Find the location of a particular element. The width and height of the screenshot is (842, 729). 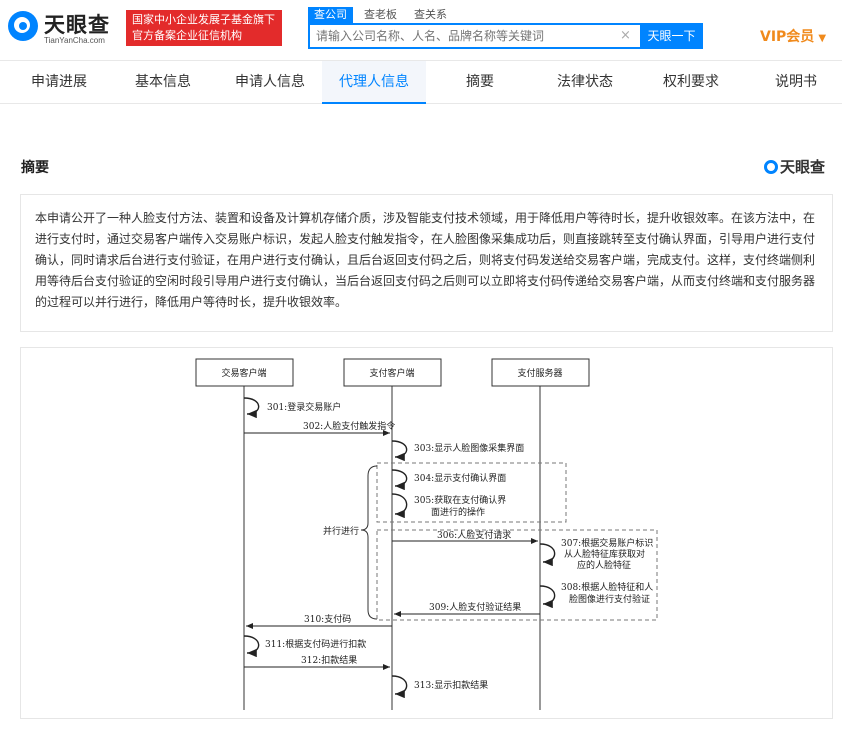

watermark-text: 天眼查 is located at coordinates (803, 167).